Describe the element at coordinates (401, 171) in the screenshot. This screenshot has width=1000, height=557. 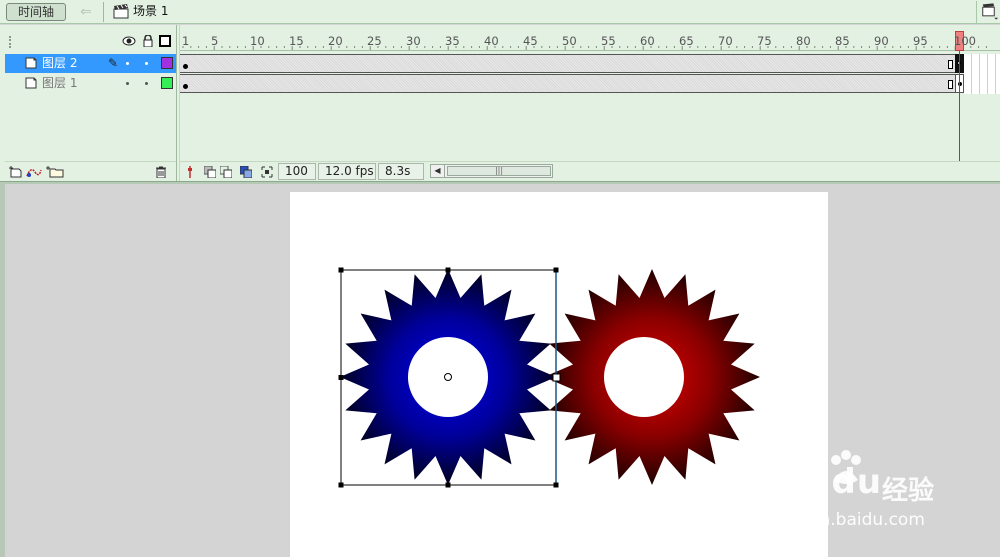
I see `elapsed-time-field: 8.3s` at that location.